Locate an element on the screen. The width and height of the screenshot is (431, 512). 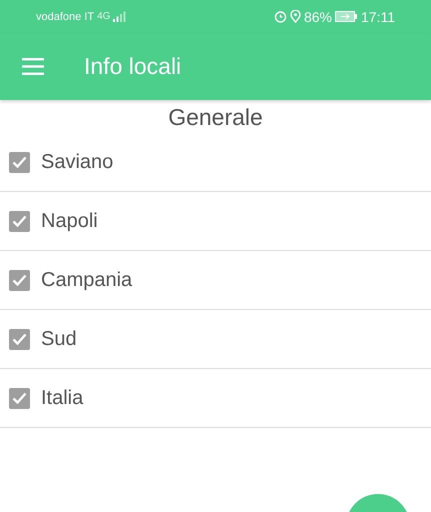
clock-time: 17:11 is located at coordinates (378, 16).